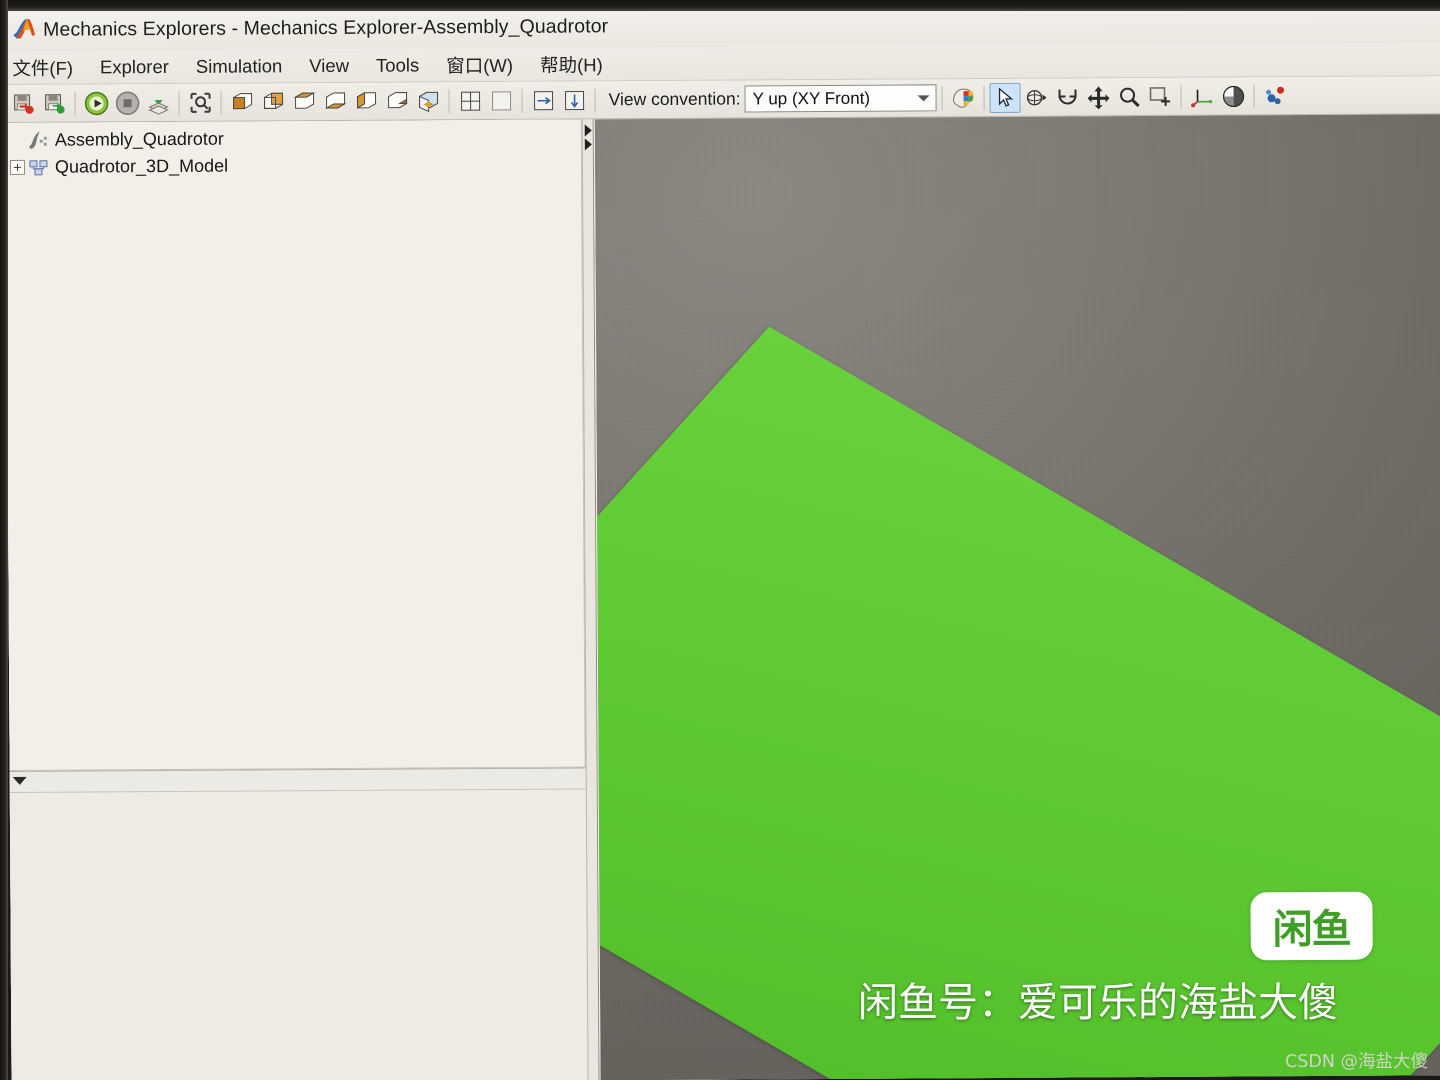  Describe the element at coordinates (1035, 97) in the screenshot. I see `orbit-icon` at that location.